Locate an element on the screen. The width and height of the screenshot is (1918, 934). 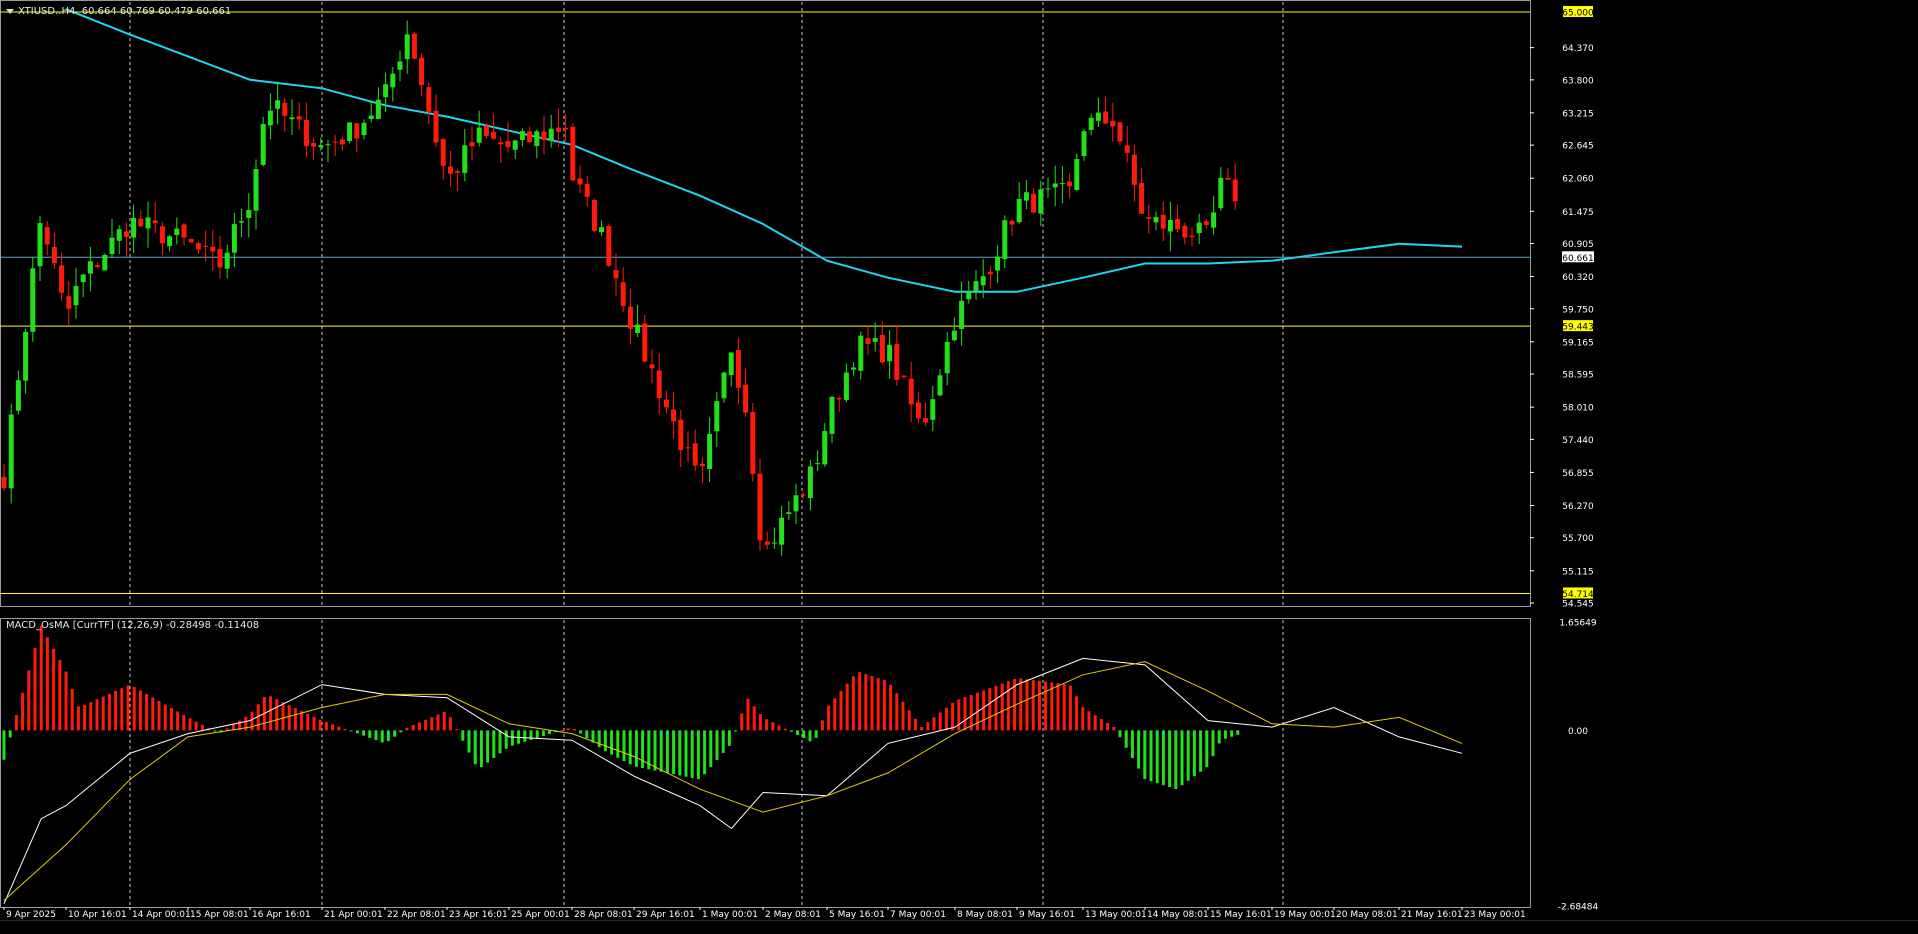
ohlc-values: 60.664 60.769 60.479 60.661 is located at coordinates (156, 11).